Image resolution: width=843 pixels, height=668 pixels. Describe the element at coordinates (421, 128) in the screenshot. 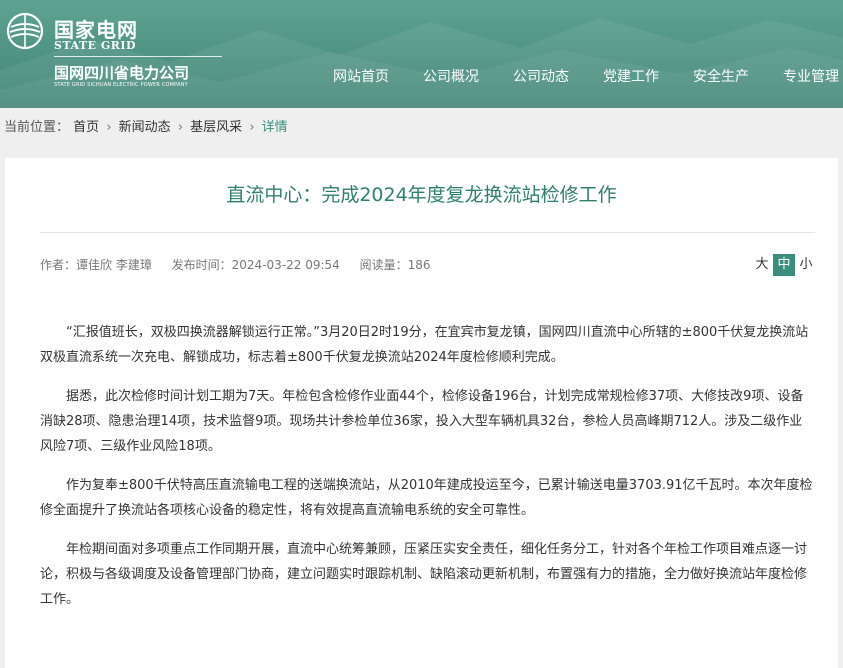

I see `breadcrumb: 当前位置： 首页 › 新闻动态 › 基层风采 › 详情` at that location.